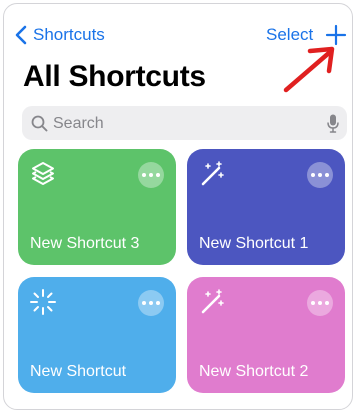 The width and height of the screenshot is (358, 415). I want to click on search-bar, so click(184, 123).